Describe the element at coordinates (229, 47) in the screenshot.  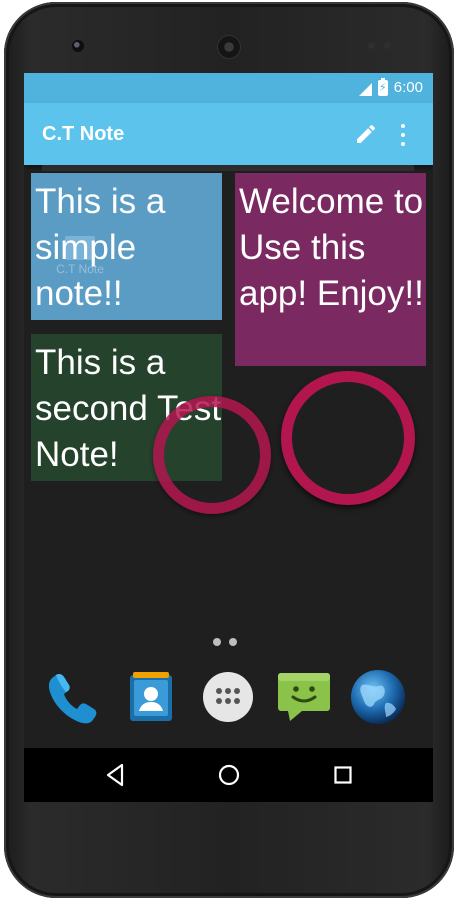
I see `earpiece-speaker` at that location.